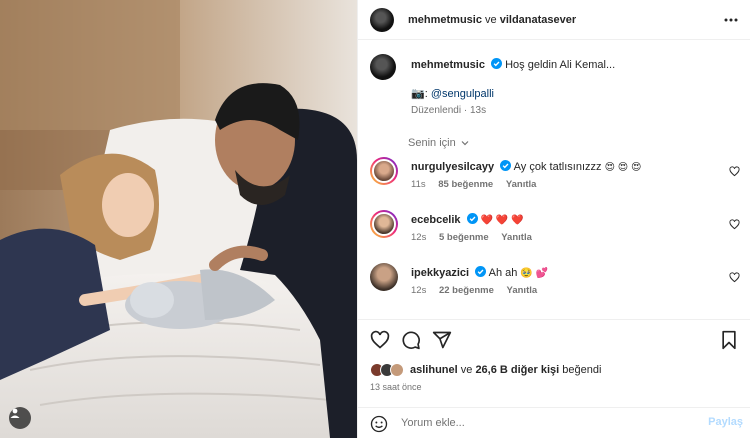 The image size is (750, 438). What do you see at coordinates (729, 340) in the screenshot?
I see `bookmark-icon` at bounding box center [729, 340].